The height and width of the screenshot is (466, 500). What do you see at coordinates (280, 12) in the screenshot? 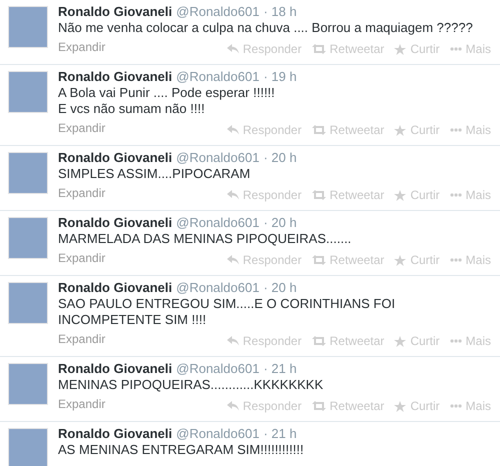
I see `tweet-time: · 18 h` at bounding box center [280, 12].